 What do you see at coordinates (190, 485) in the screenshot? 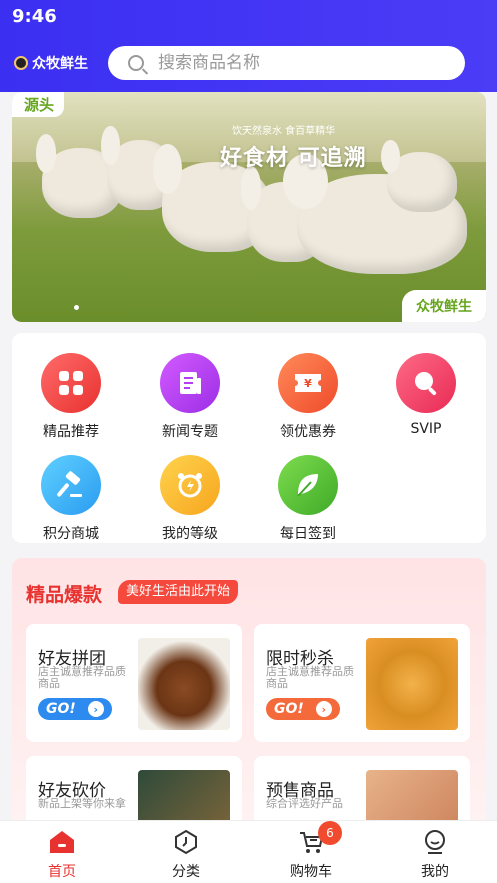
I see `alarm-icon` at bounding box center [190, 485].